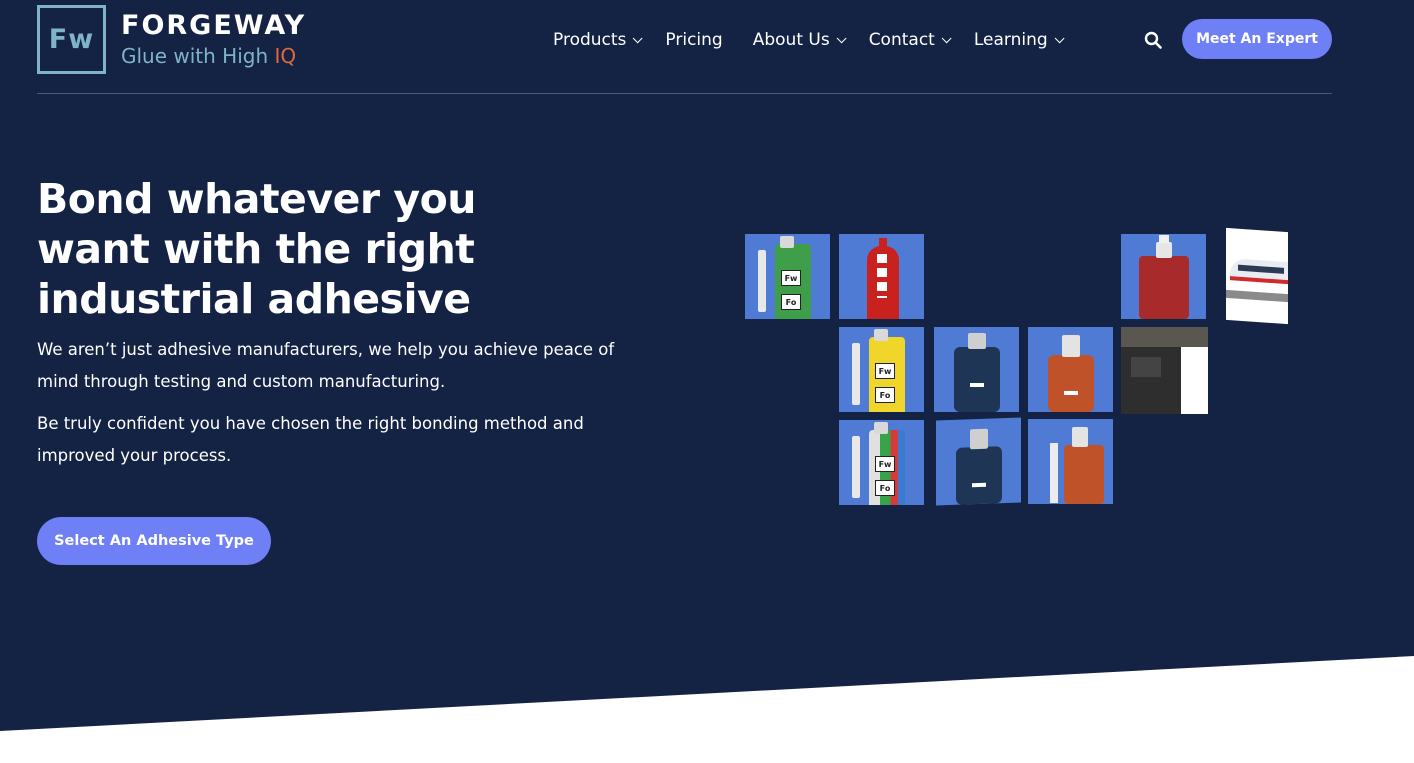 The image size is (1414, 763). Describe the element at coordinates (154, 541) in the screenshot. I see `select-adhesive-type-button: Select An Adhesive Type` at that location.